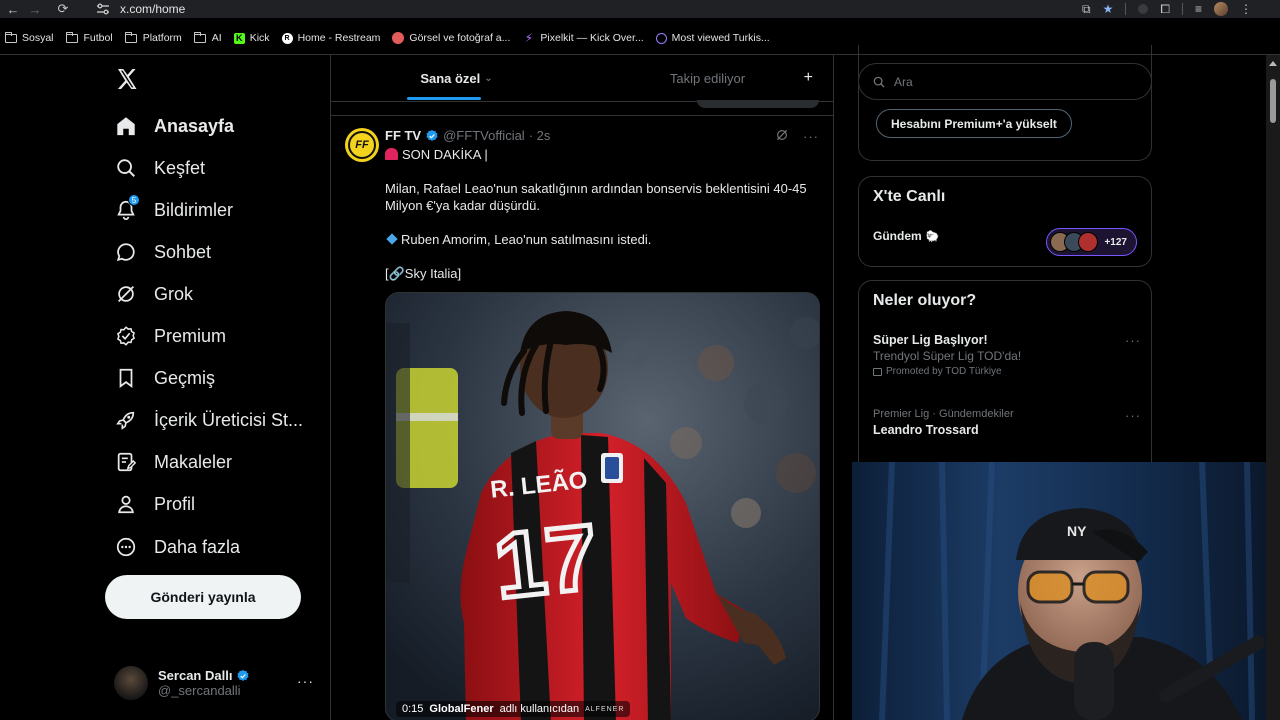 Image resolution: width=1280 pixels, height=720 pixels. Describe the element at coordinates (1014, 81) in the screenshot. I see `search-input` at that location.